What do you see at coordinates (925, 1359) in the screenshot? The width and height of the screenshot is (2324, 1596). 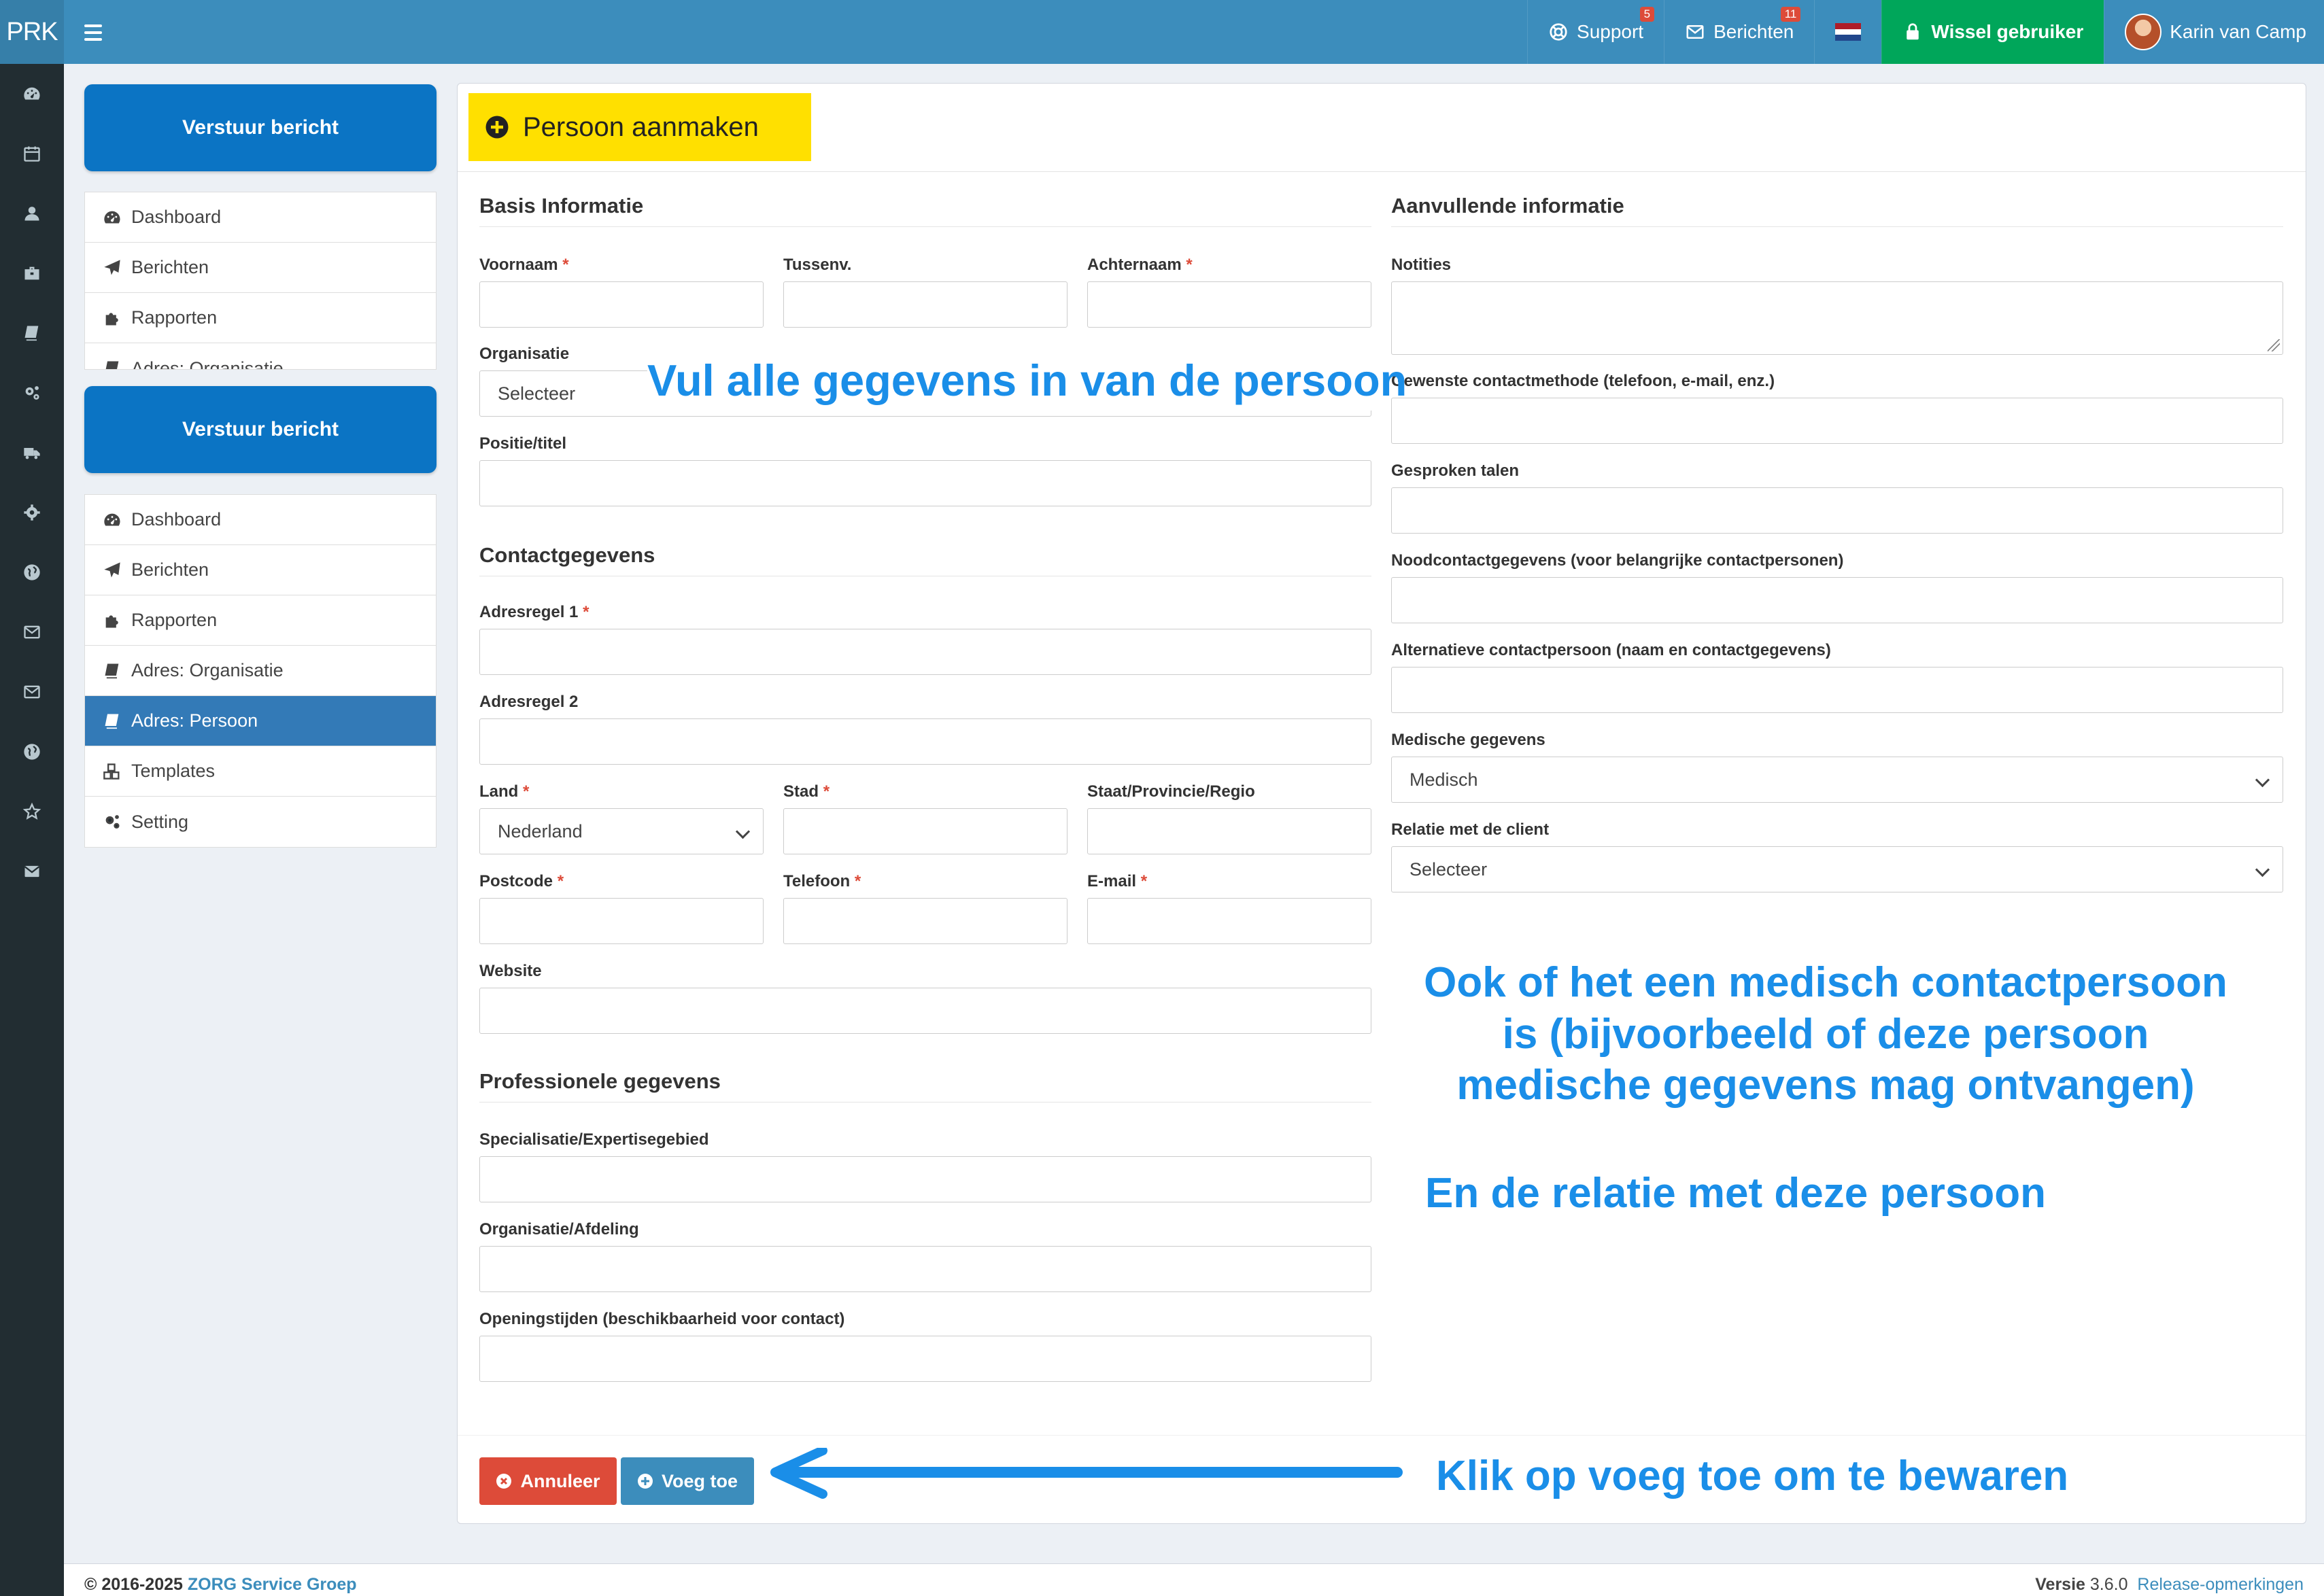 I see `openingstijden-input` at bounding box center [925, 1359].